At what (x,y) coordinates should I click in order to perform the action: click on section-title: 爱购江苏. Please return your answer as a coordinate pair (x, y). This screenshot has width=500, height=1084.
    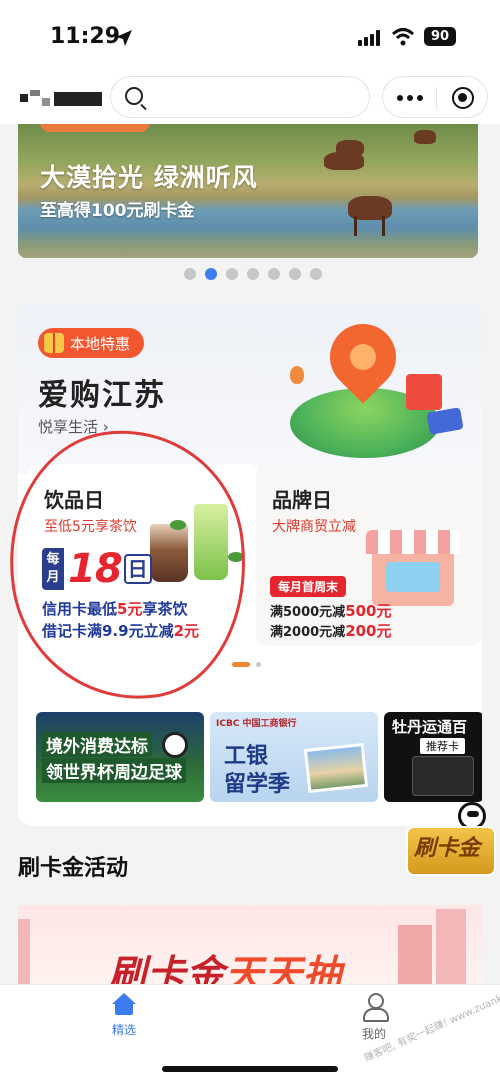
    Looking at the image, I should click on (102, 395).